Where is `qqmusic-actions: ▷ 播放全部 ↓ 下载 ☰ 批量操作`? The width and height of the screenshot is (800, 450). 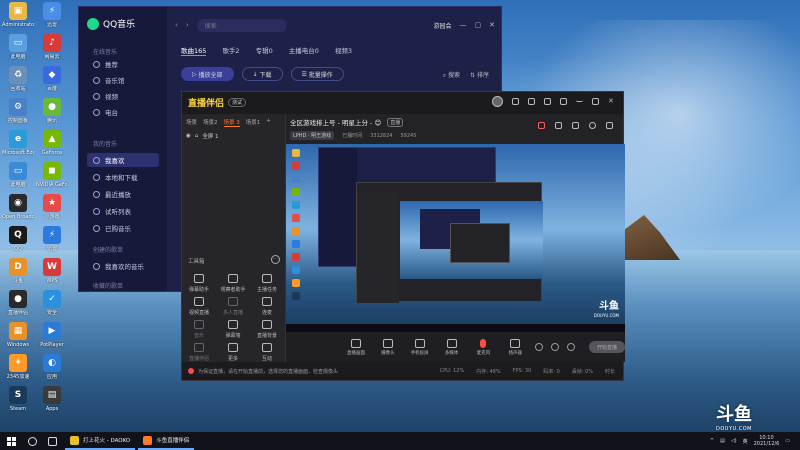
qqmusic-actions: ▷ 播放全部 ↓ 下载 ☰ 批量操作 is located at coordinates (262, 74).